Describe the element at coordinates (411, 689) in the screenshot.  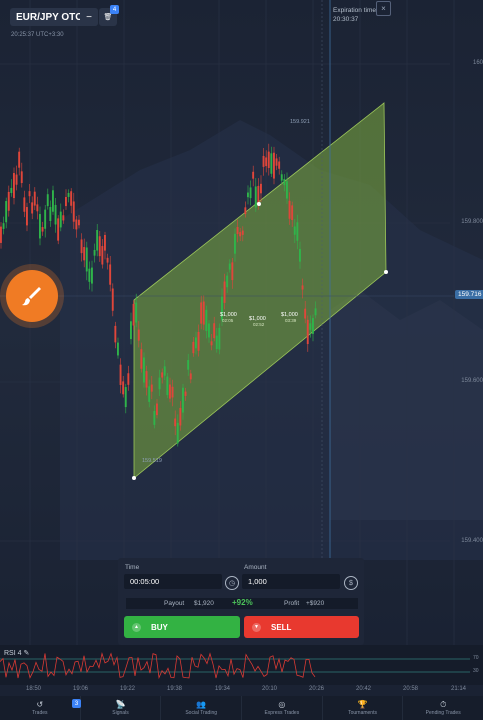
I see `time-tick: 20:58` at that location.